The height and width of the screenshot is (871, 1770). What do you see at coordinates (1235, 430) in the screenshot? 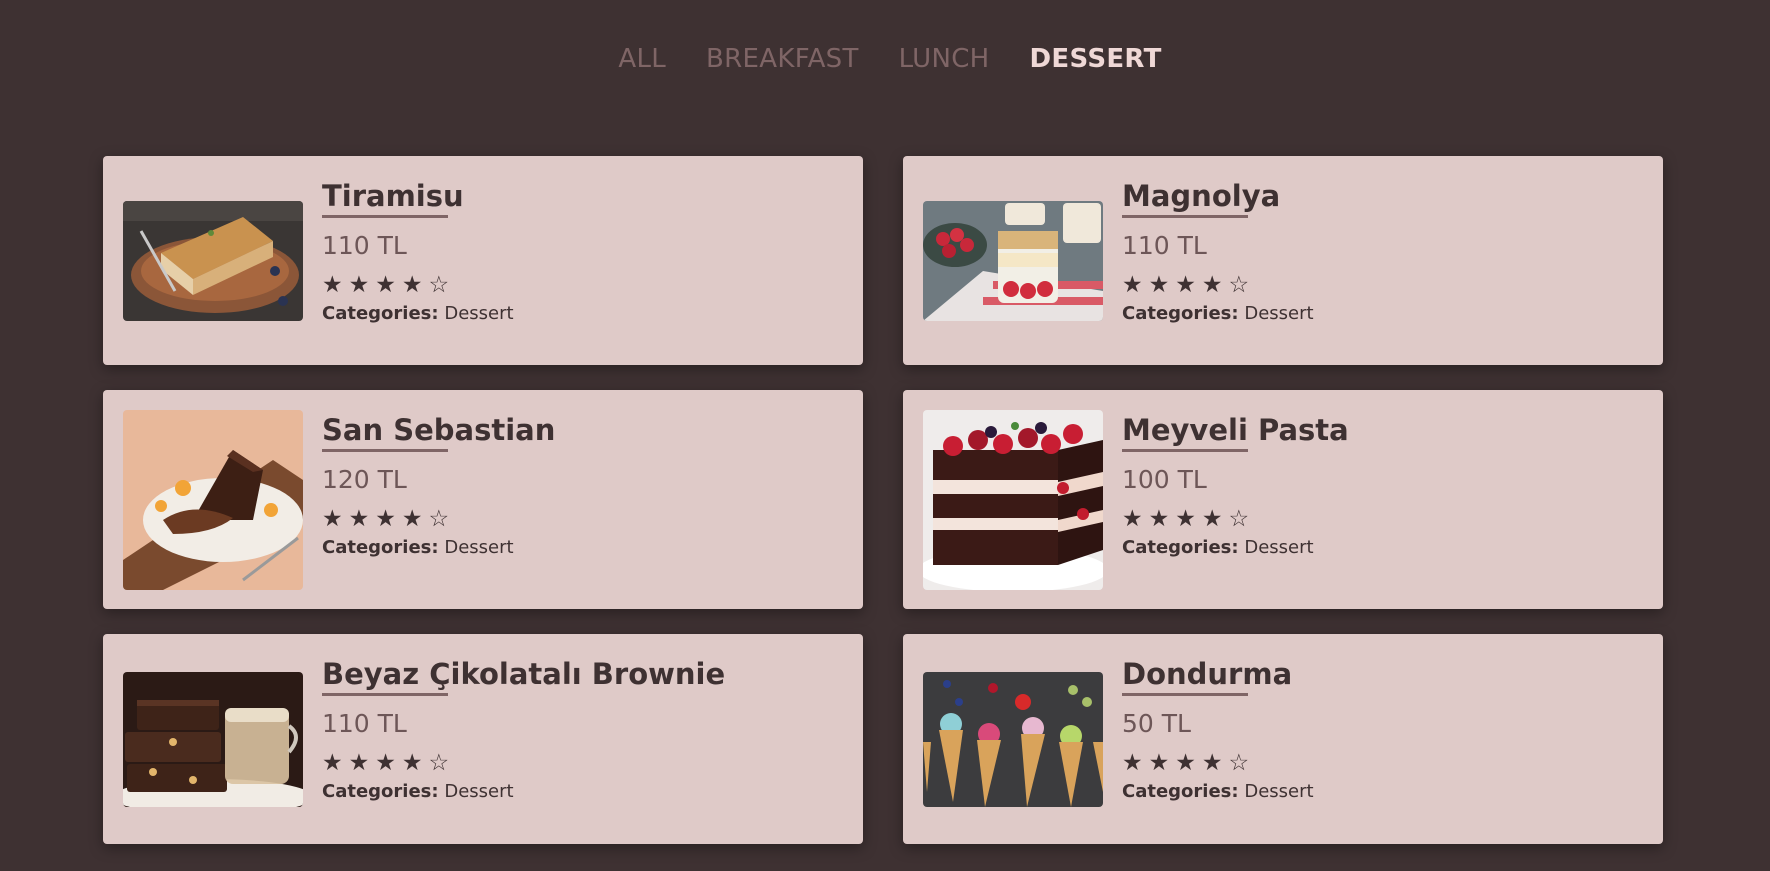
I see `menu-item-title: Meyveli Pasta` at bounding box center [1235, 430].